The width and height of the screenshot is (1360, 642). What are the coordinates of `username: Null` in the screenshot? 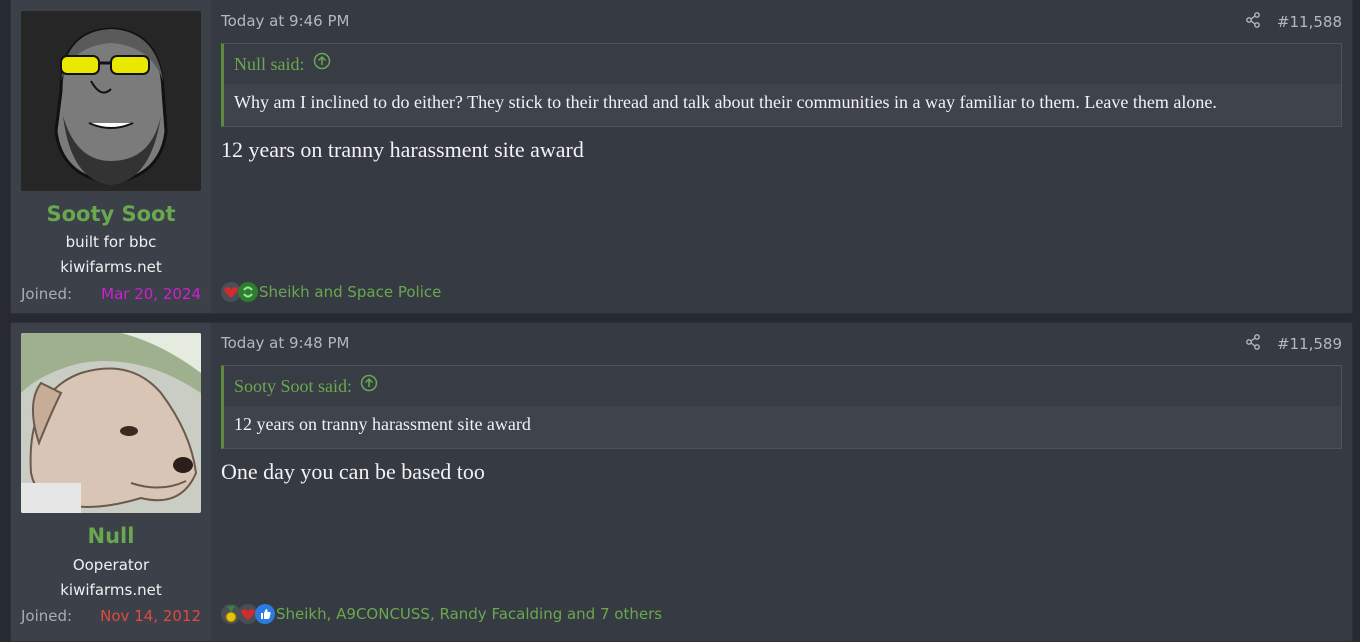 It's located at (111, 536).